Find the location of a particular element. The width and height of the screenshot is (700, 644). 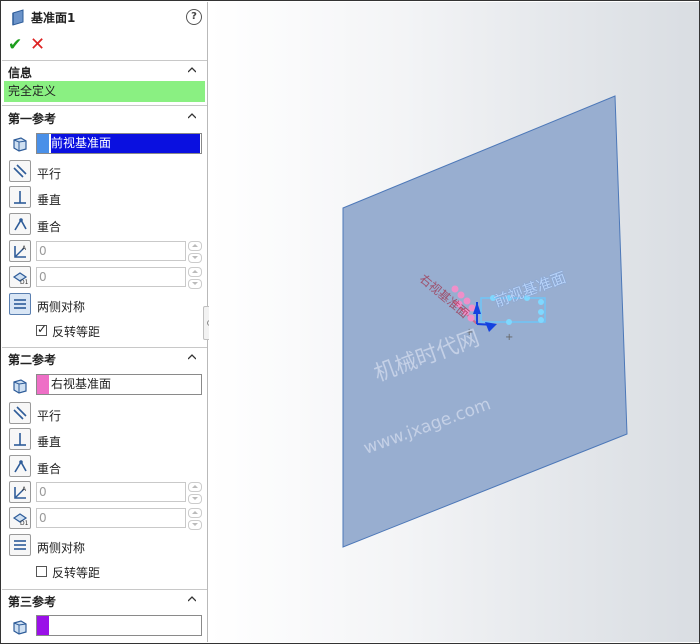

panel-header: 基准面1 ? is located at coordinates (104, 17).